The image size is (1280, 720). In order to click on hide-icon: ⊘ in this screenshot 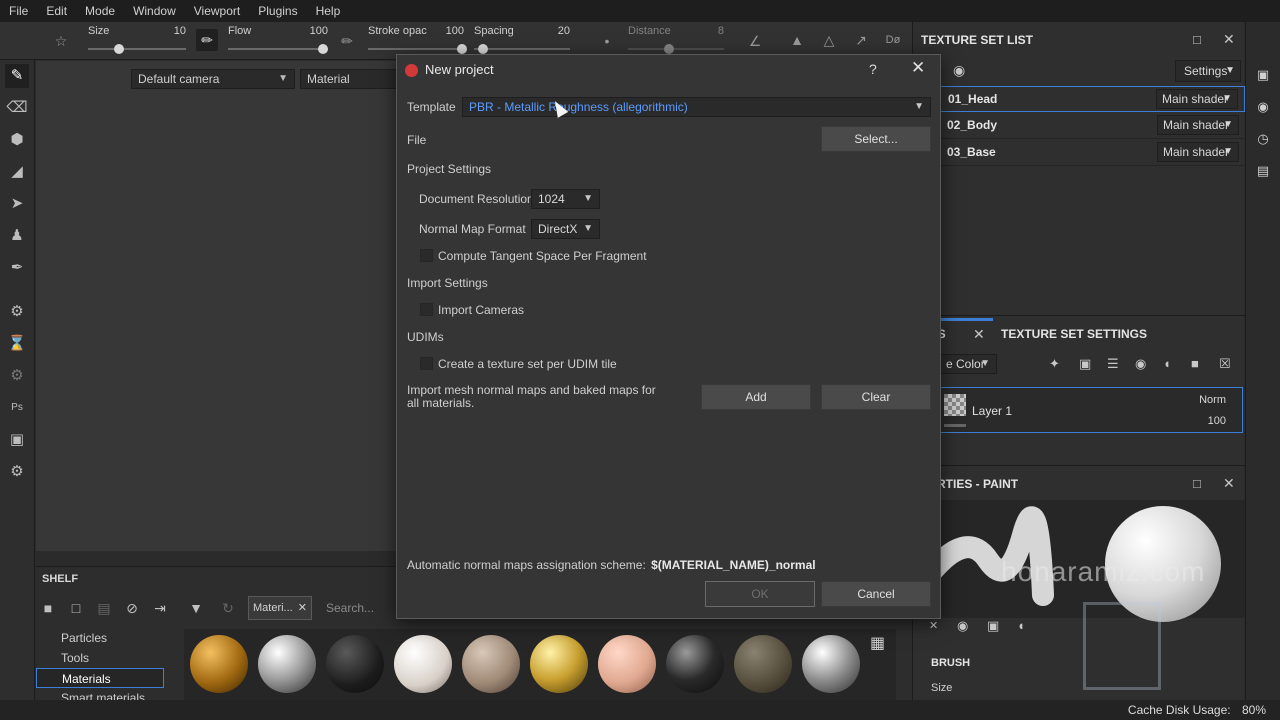, I will do `click(132, 608)`.